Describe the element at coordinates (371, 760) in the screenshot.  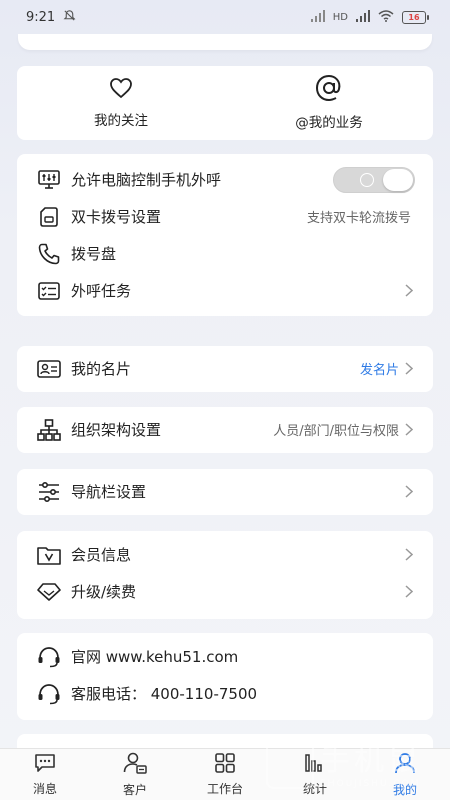
I see `watermark-text: 手机鼠` at that location.